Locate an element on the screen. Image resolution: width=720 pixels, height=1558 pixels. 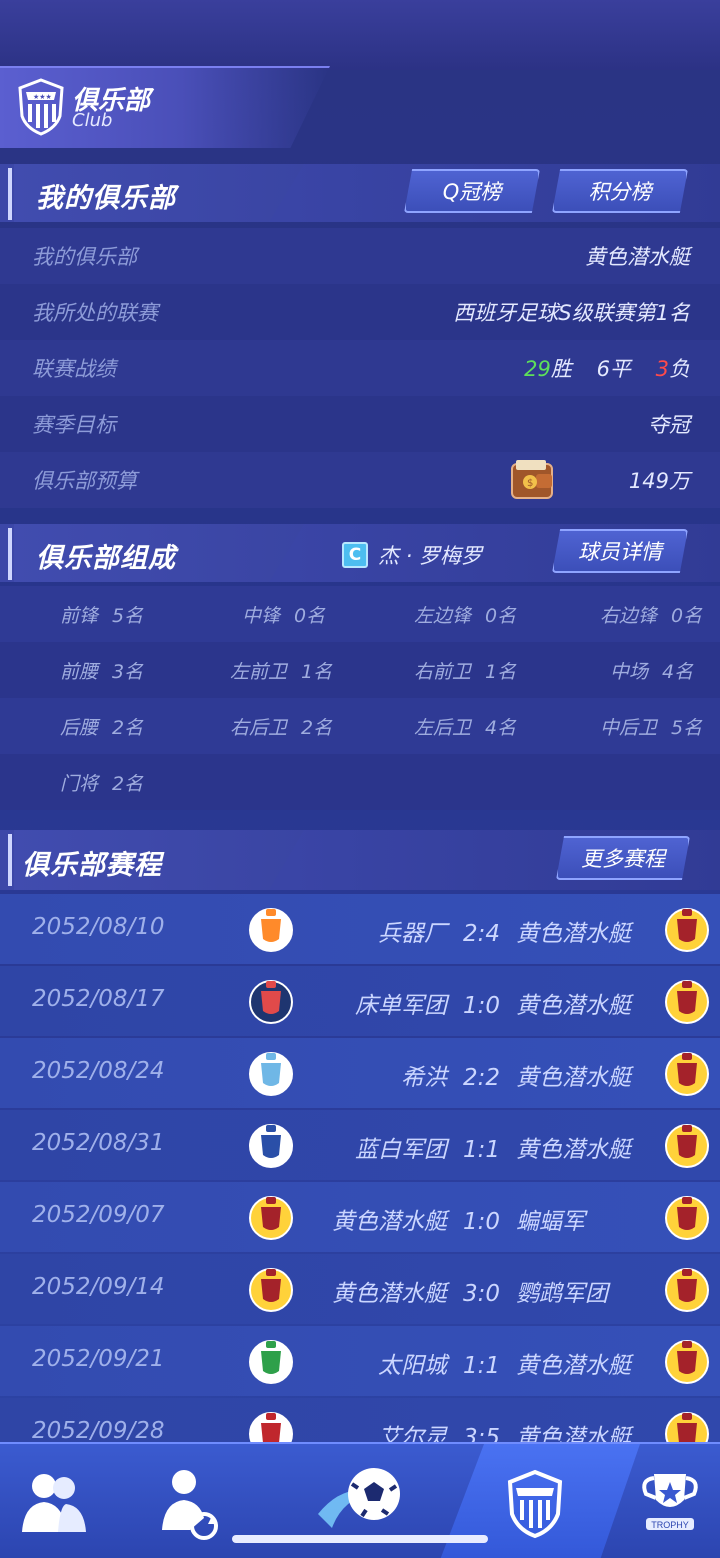
position-cell: 门将 2名 is located at coordinates (101, 782).